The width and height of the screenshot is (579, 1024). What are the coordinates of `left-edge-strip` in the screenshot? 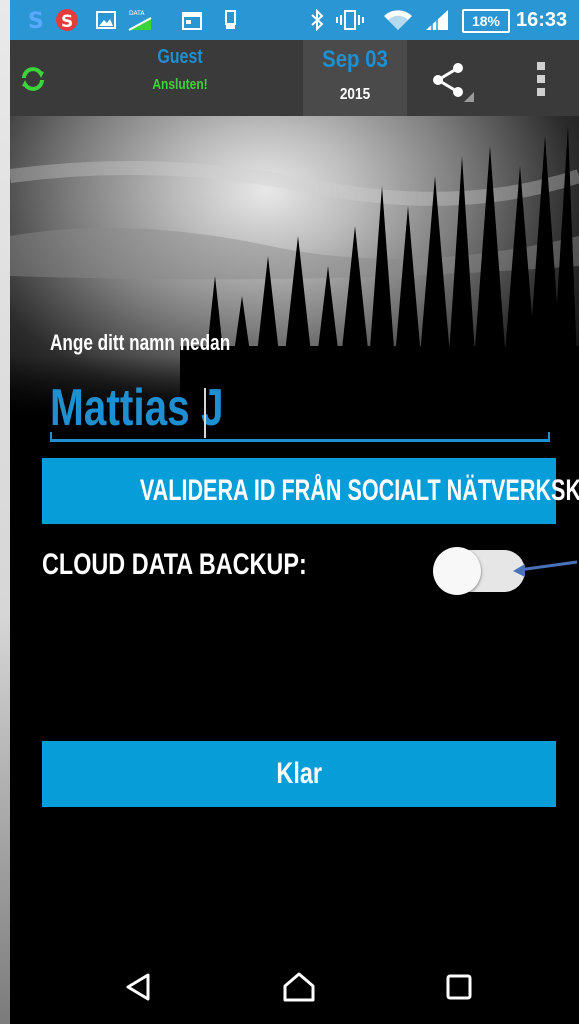 It's located at (5, 512).